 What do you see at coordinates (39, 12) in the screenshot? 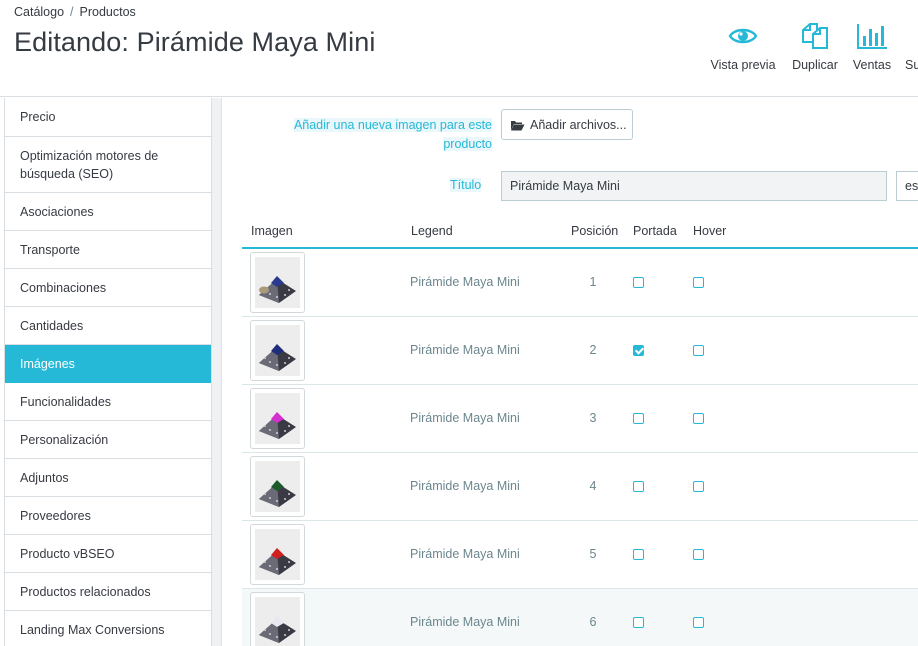
I see `breadcrumb-catalog-link: Catálogo` at bounding box center [39, 12].